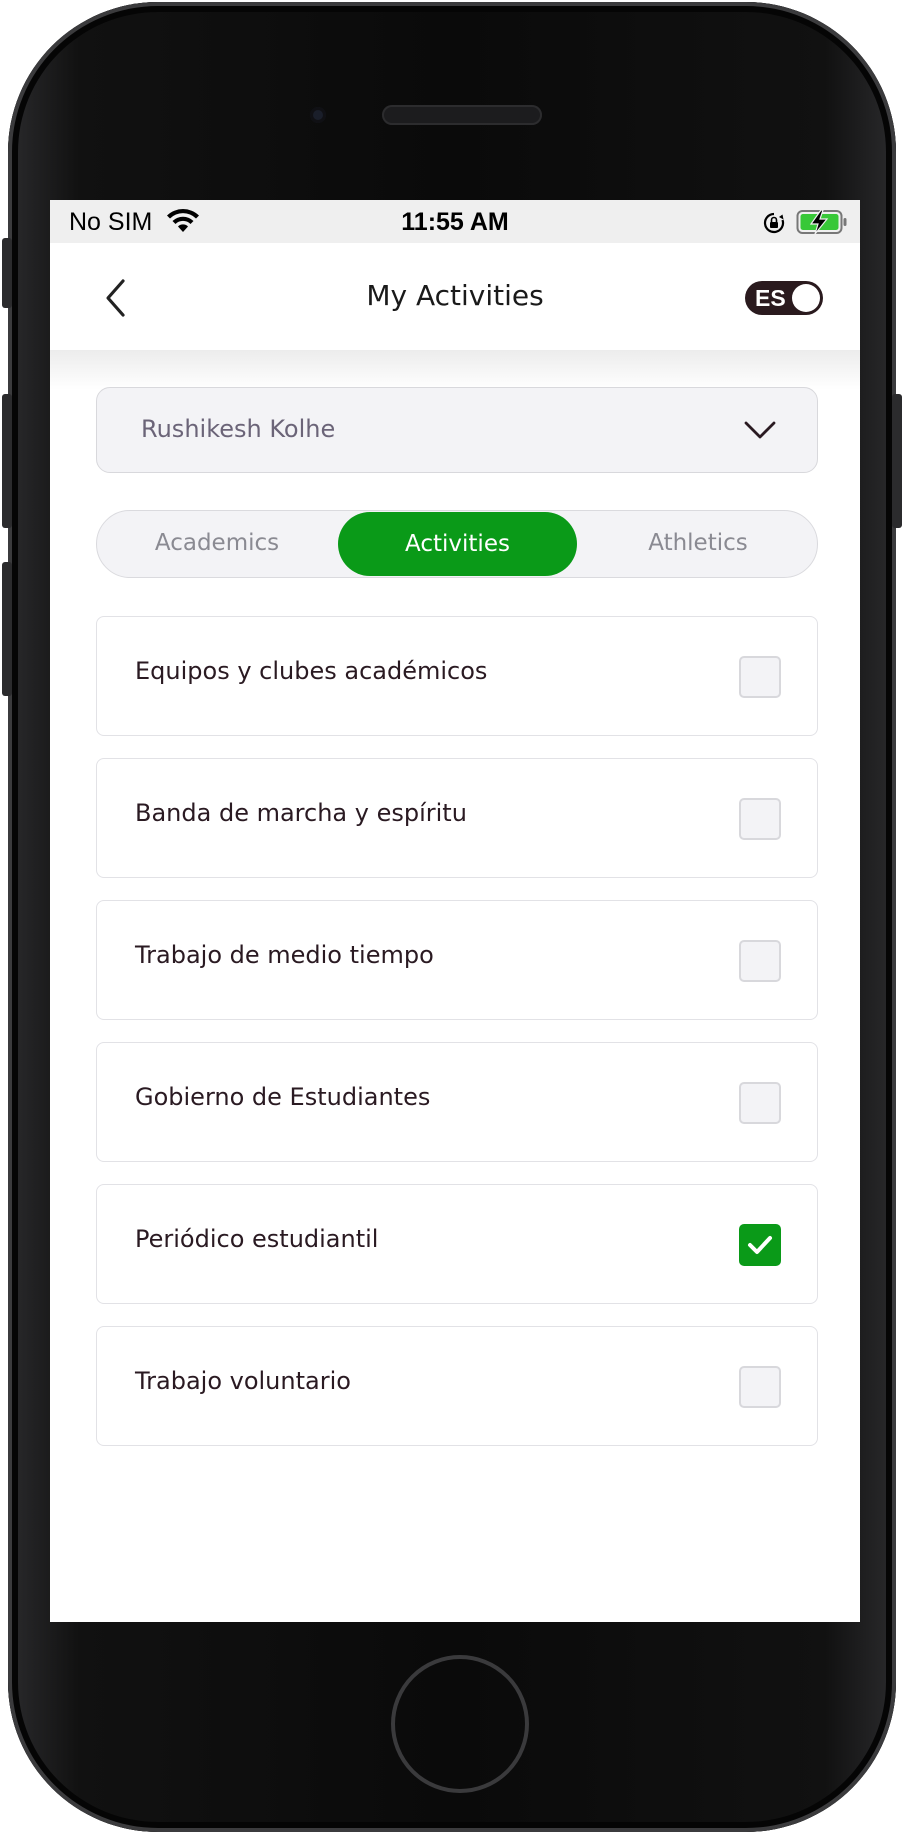 Image resolution: width=905 pixels, height=1835 pixels. I want to click on activity-item: Trabajo de medio tiempo, so click(457, 960).